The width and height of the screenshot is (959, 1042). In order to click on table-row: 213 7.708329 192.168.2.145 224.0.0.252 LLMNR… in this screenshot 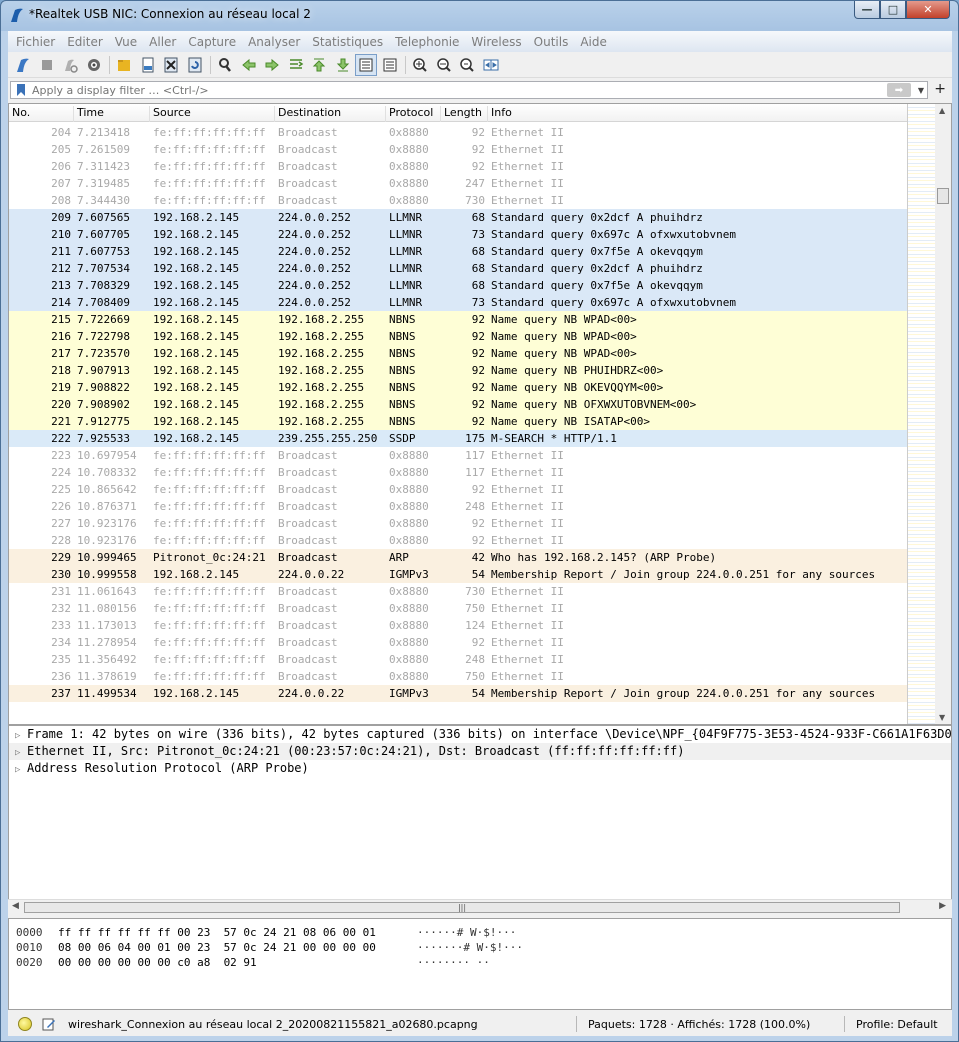, I will do `click(458, 285)`.